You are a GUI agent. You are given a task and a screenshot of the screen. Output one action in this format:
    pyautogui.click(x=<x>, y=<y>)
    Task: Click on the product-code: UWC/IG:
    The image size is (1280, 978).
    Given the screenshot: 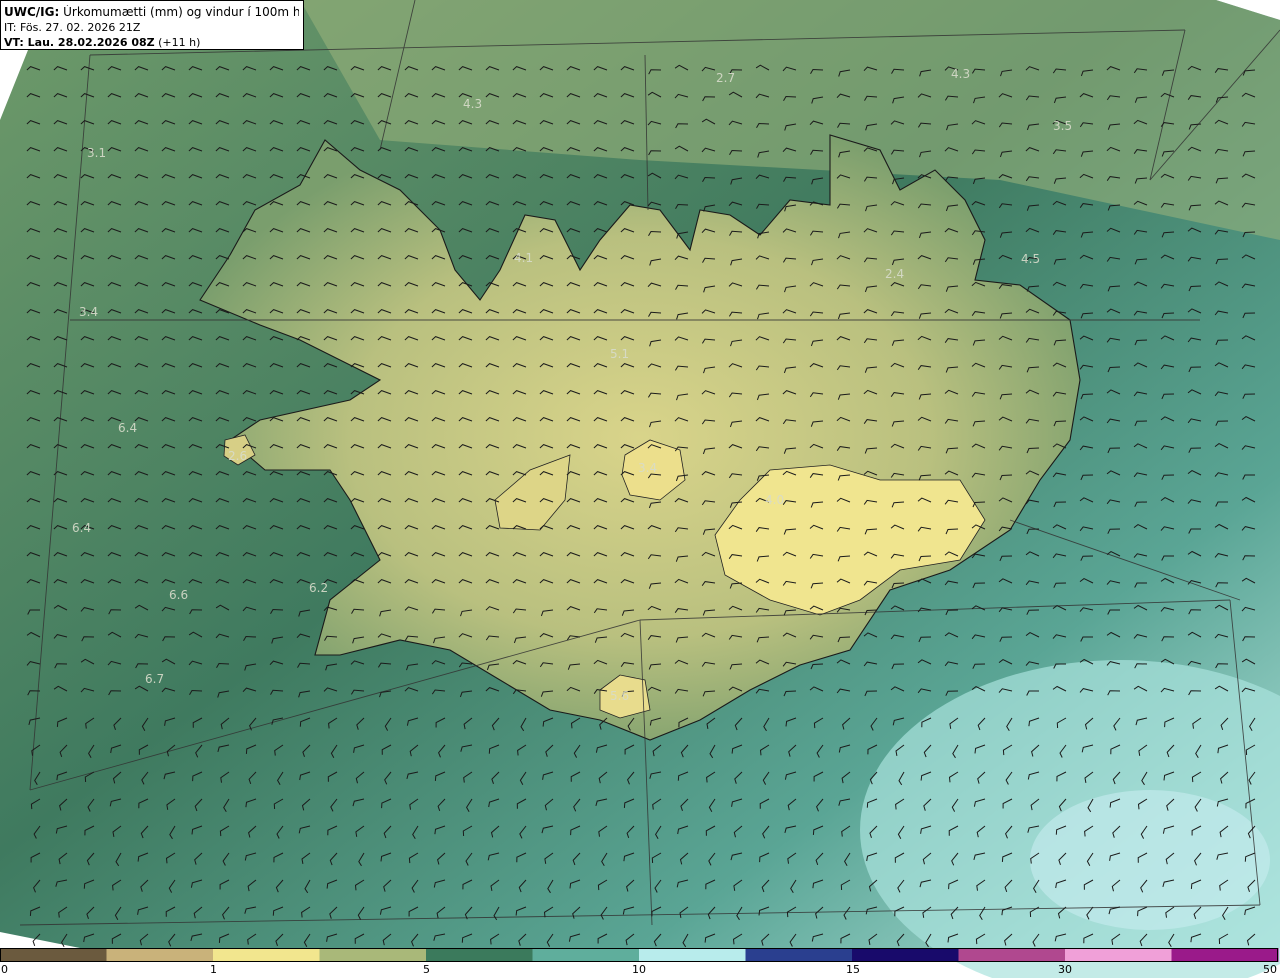 What is the action you would take?
    pyautogui.click(x=32, y=12)
    